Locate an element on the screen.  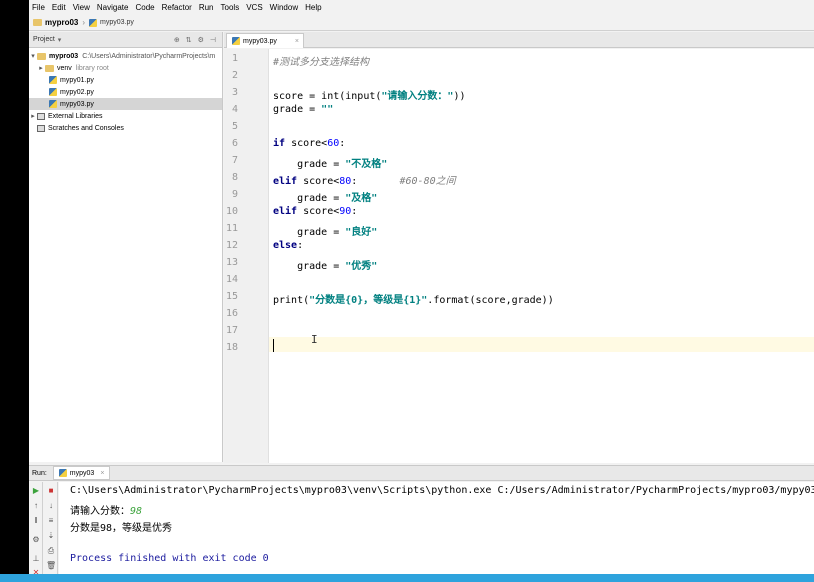
mouse-ibeam-cursor-icon: I is located at coordinates (314, 339).